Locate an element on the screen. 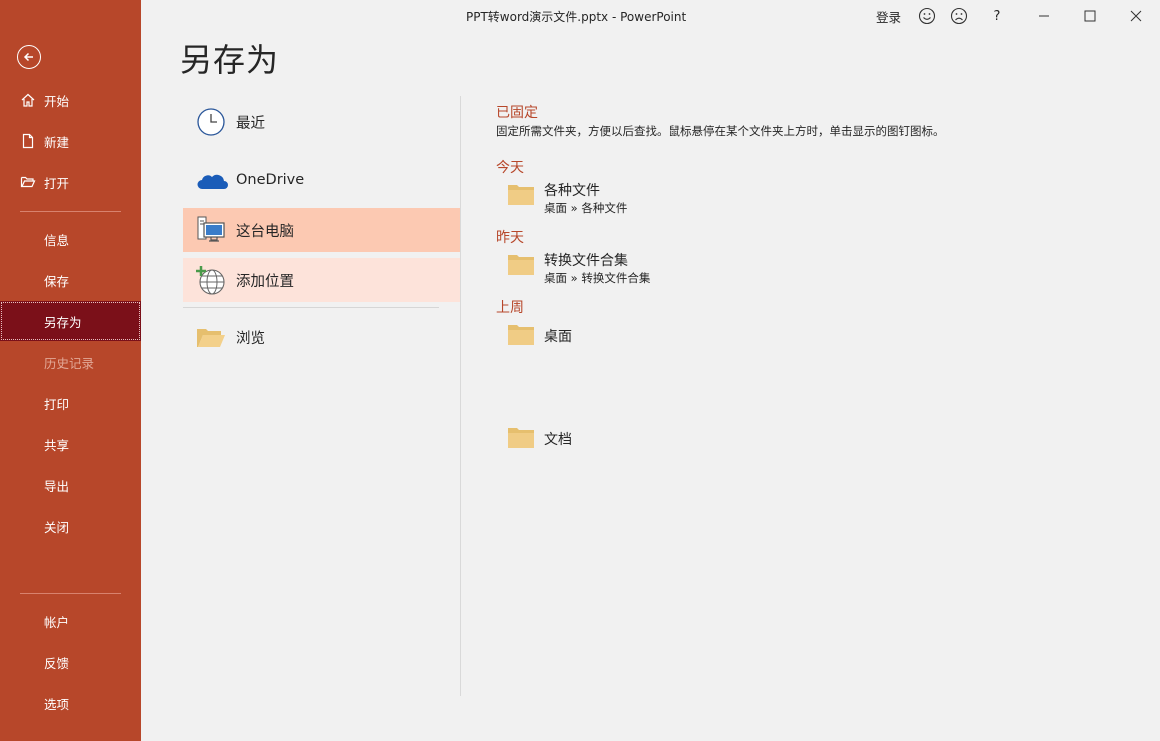 The image size is (1160, 741). sidebar-item-label: 反馈 is located at coordinates (57, 663).